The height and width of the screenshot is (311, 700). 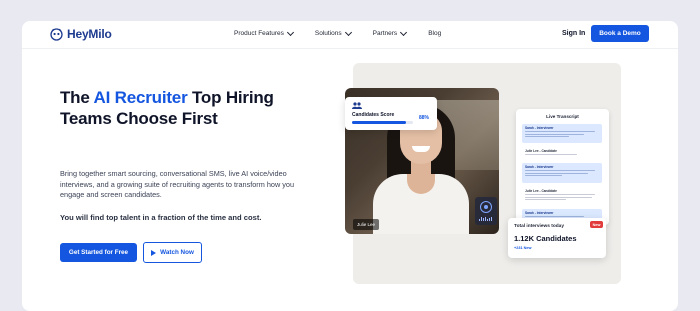 What do you see at coordinates (486, 207) in the screenshot?
I see `record-icon` at bounding box center [486, 207].